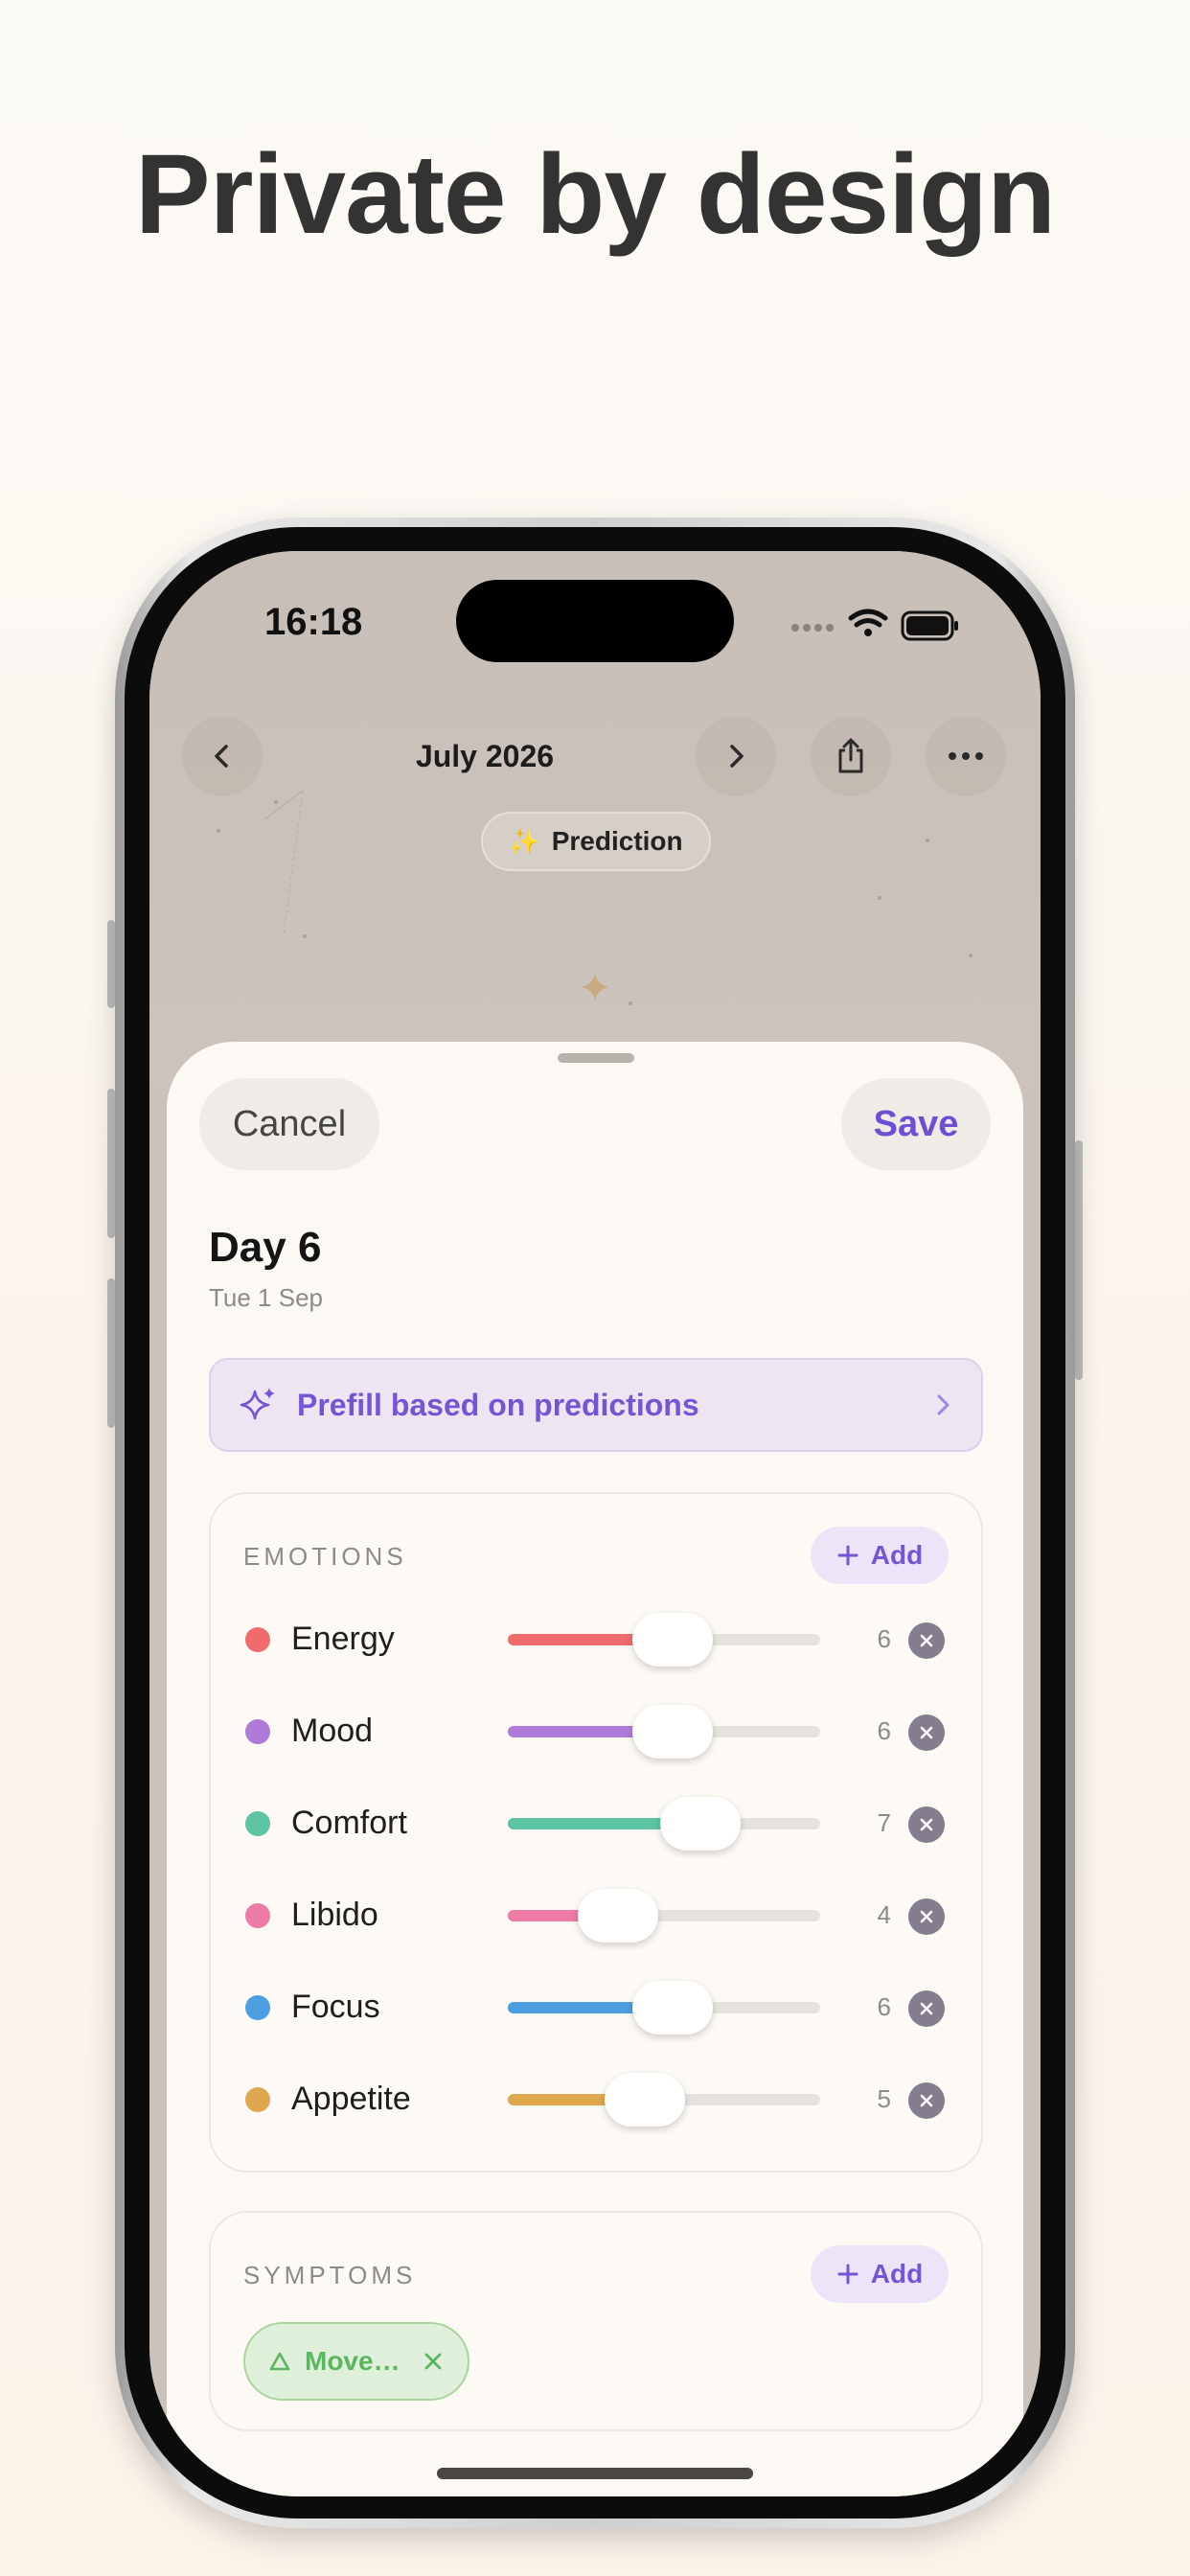 Image resolution: width=1190 pixels, height=2576 pixels. Describe the element at coordinates (349, 1823) in the screenshot. I see `emotion-label: Comfort` at that location.